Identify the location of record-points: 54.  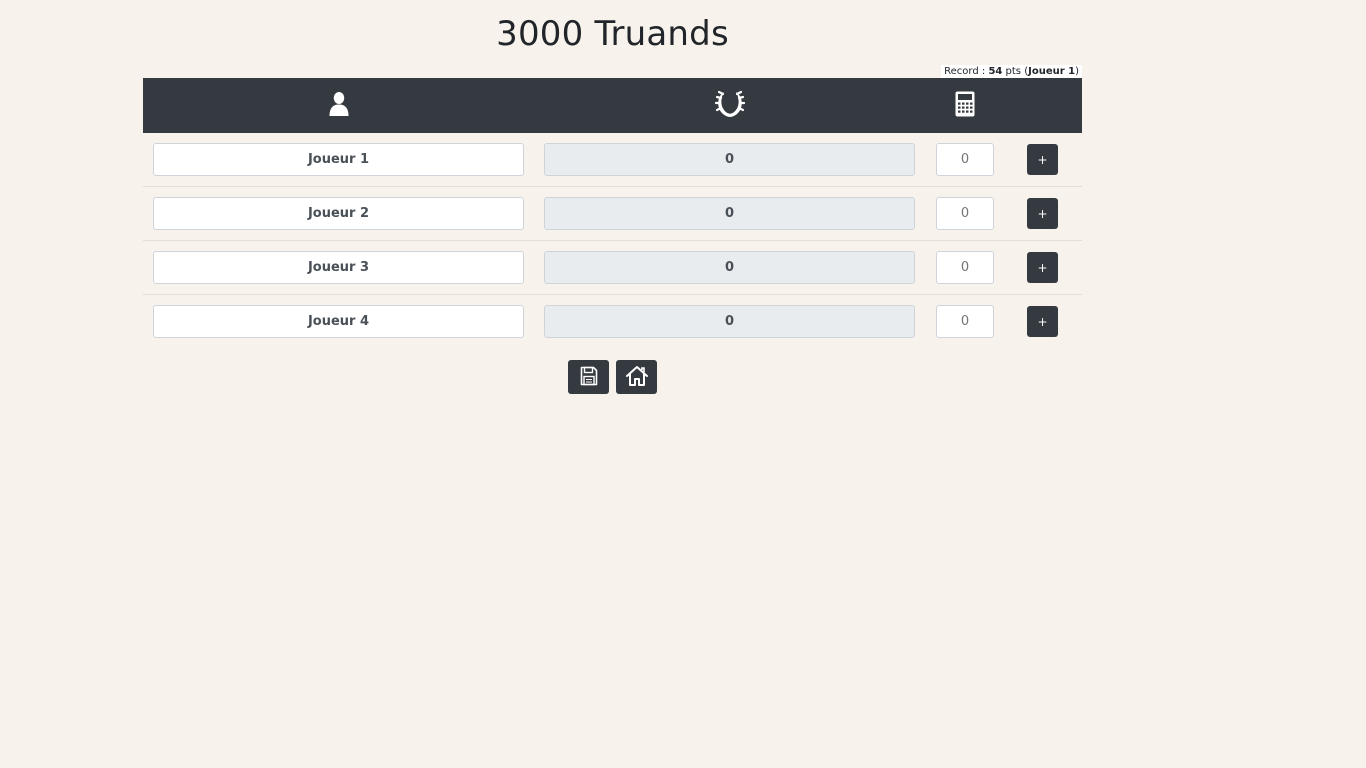
(995, 71).